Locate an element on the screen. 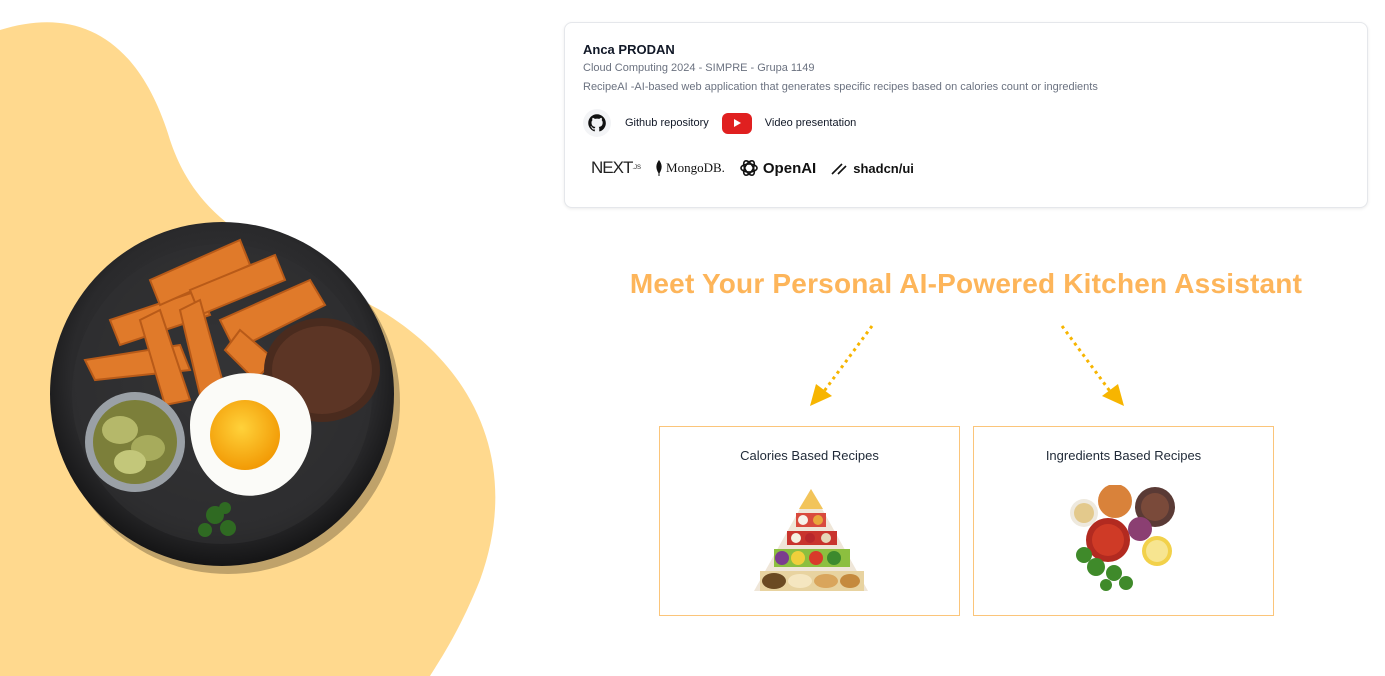 The width and height of the screenshot is (1385, 676). left-arrow-icon is located at coordinates (842, 365).